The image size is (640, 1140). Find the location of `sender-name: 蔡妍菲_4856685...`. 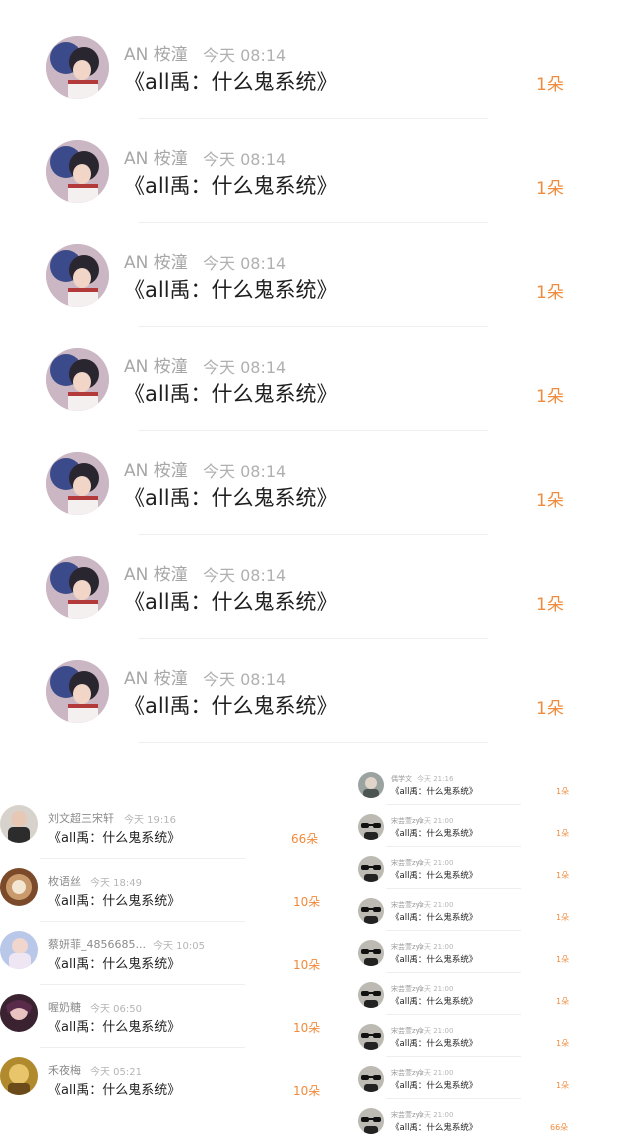

sender-name: 蔡妍菲_4856685... is located at coordinates (97, 944).